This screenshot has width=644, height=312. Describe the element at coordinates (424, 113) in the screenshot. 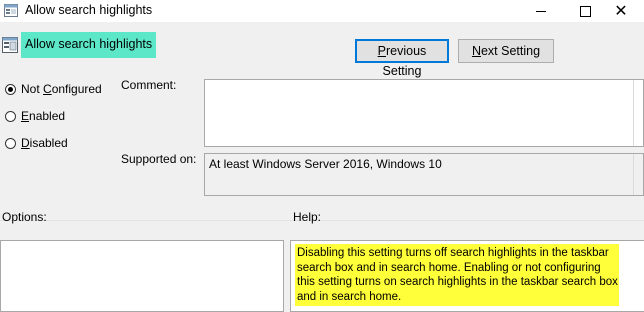

I see `comment-field` at that location.